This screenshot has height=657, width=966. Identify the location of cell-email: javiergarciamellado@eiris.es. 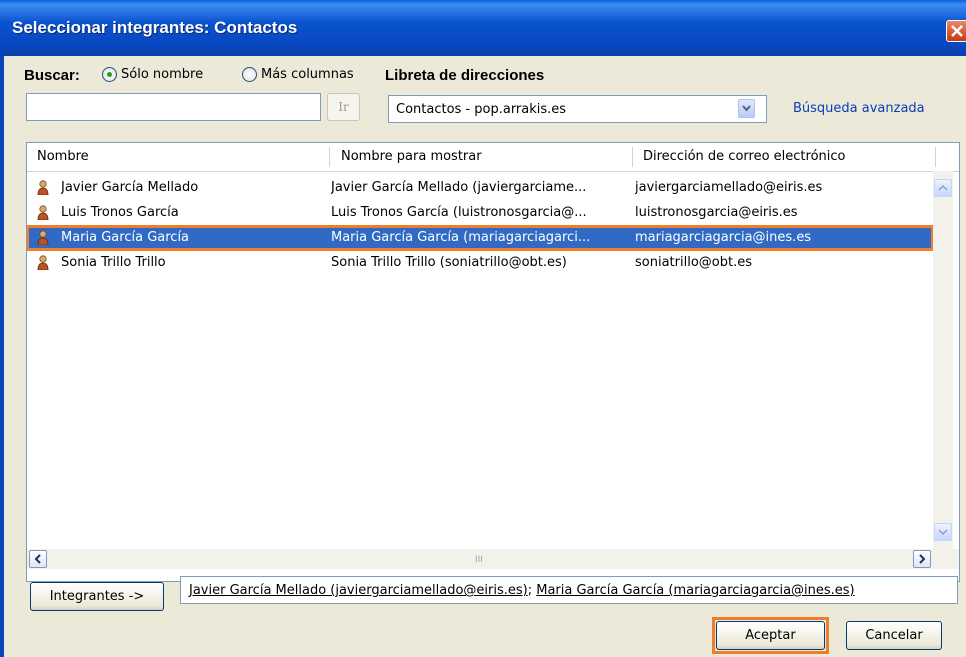
(729, 187).